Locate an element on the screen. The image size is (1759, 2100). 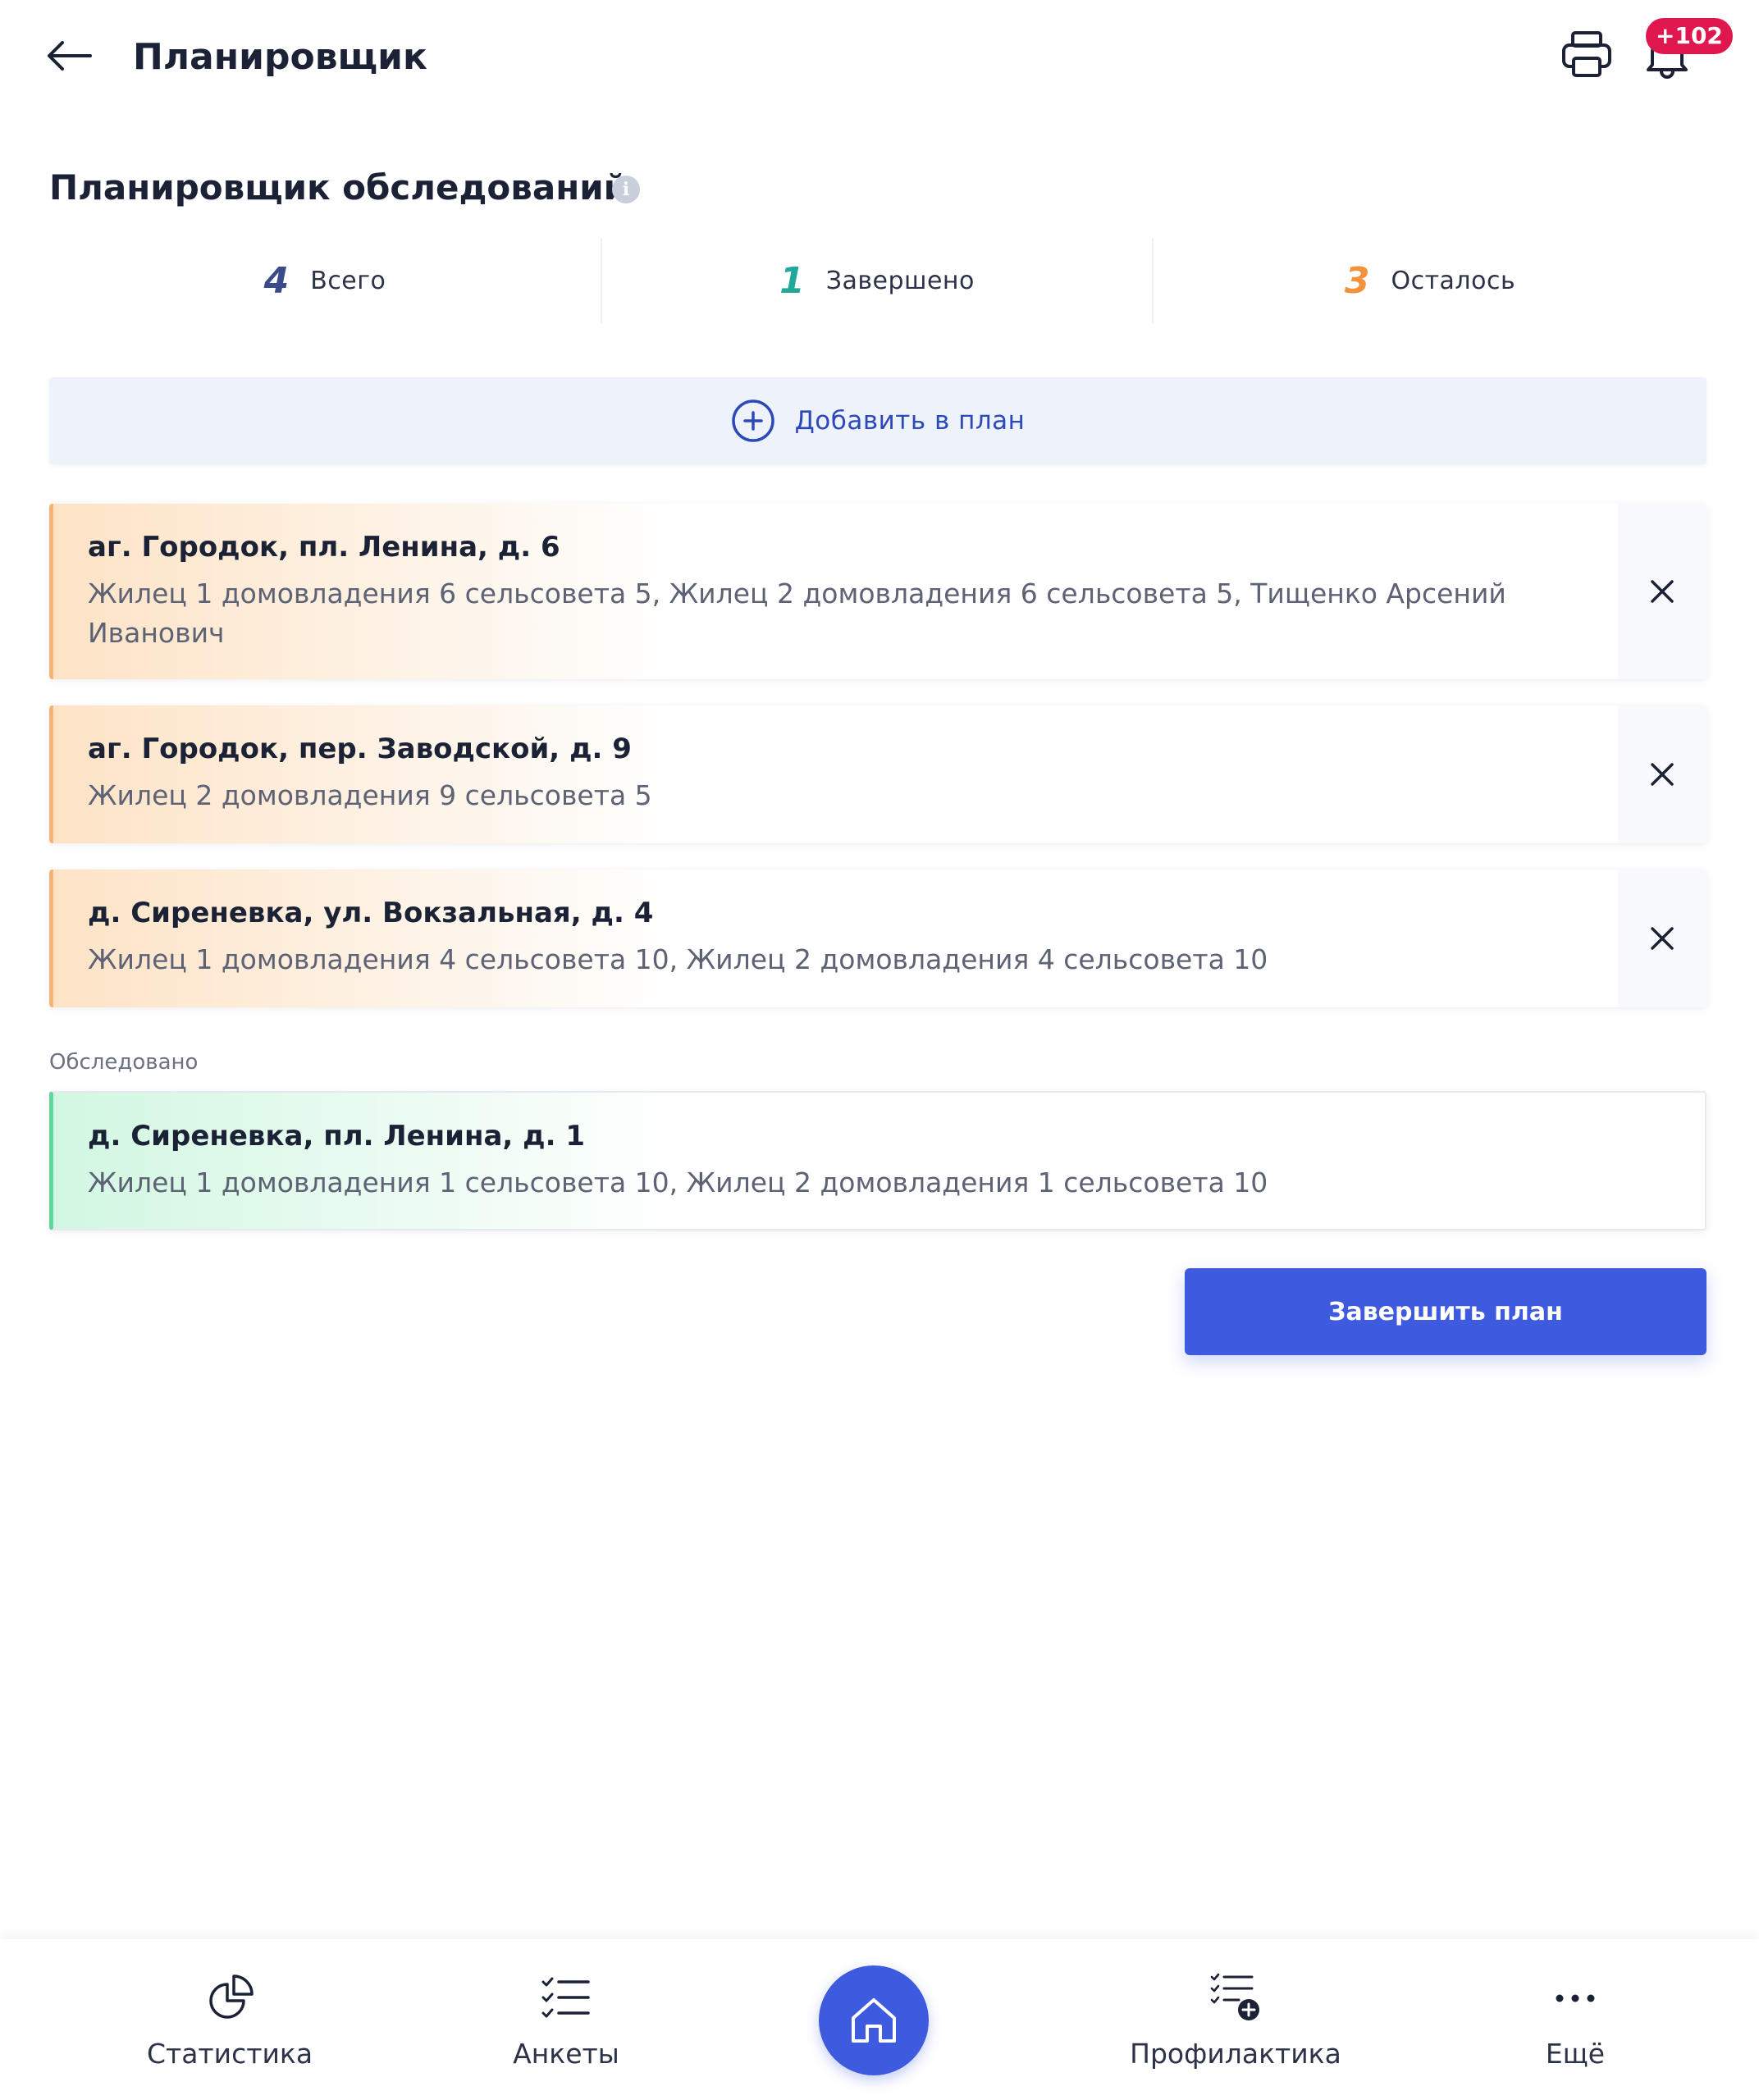
add-to-plan-button: Добавить в план is located at coordinates (878, 420).